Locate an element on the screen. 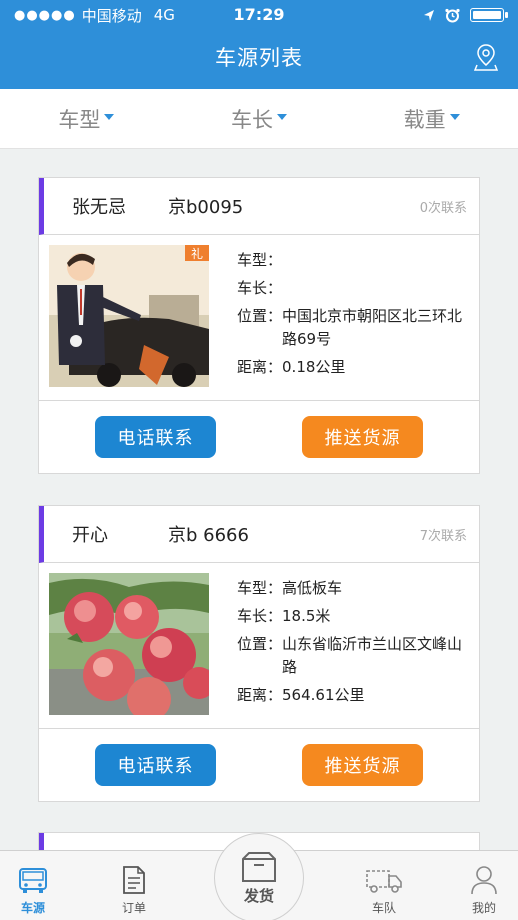  top-bar: ●●●●● 中国移动 4G 17:29 车源列表 is located at coordinates (259, 44).